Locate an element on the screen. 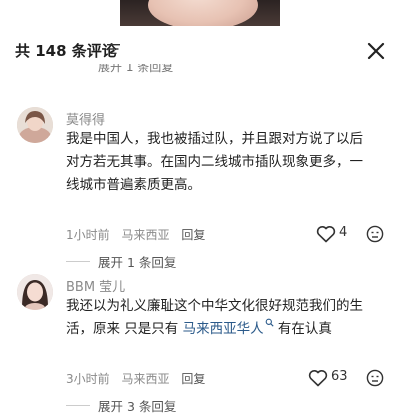  comment-username: 莫得得 is located at coordinates (85, 118).